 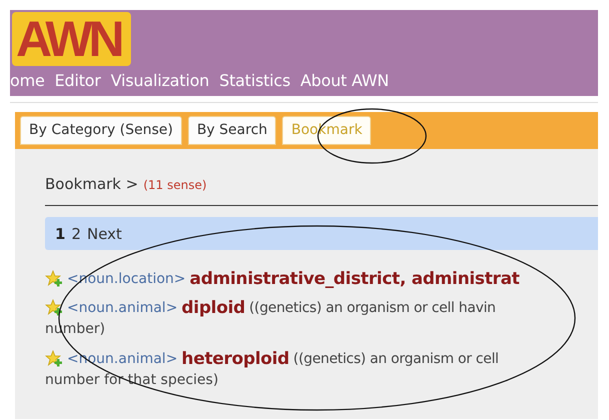 What do you see at coordinates (232, 130) in the screenshot?
I see `tab: By Search` at bounding box center [232, 130].